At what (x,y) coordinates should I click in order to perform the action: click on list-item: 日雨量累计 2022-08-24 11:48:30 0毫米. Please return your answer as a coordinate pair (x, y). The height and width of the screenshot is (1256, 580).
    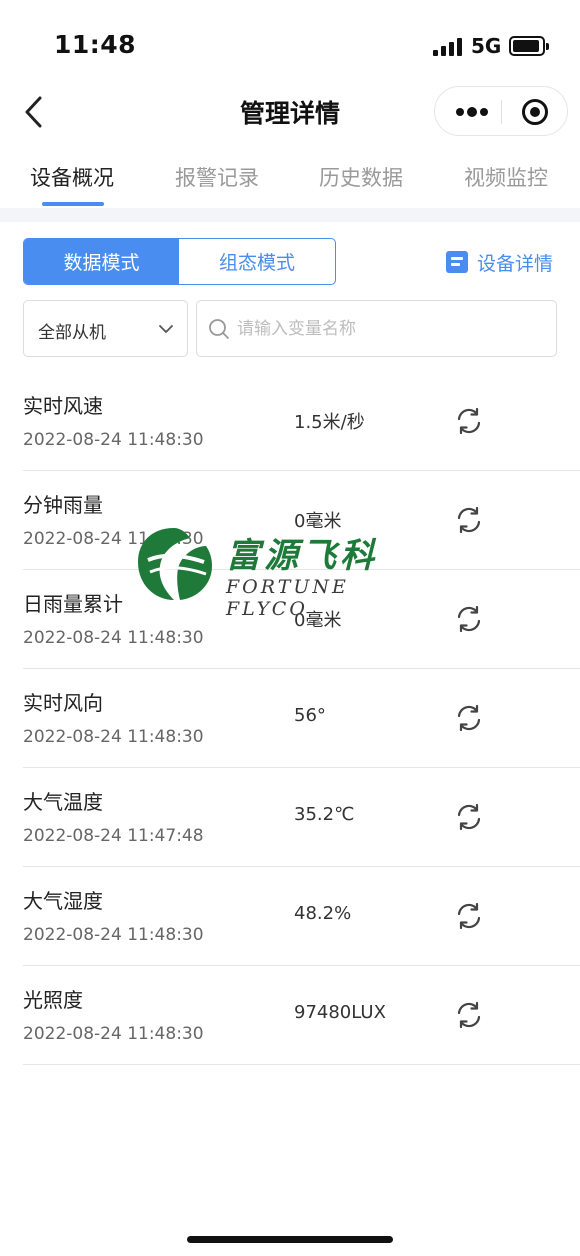
    Looking at the image, I should click on (301, 619).